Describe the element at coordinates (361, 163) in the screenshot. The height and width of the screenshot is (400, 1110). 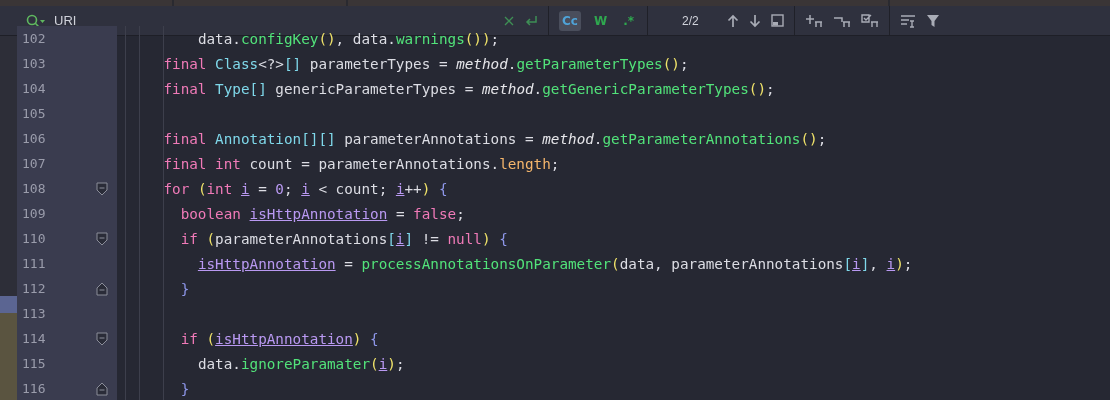
I see `code-line: final int count = parameterAnnotations.length;` at that location.